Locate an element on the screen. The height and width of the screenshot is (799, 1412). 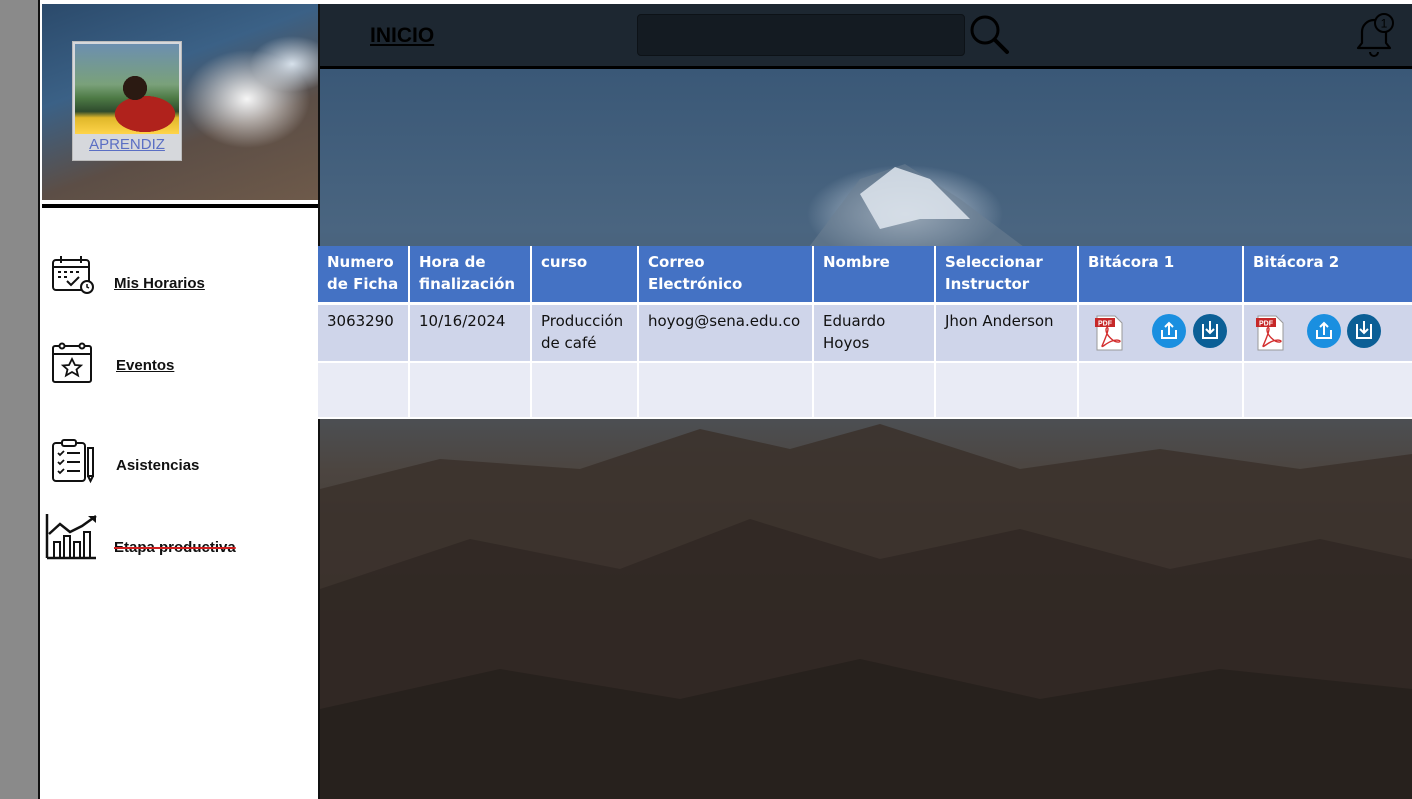
sidebar-item-eventos: Eventos is located at coordinates (180, 365).